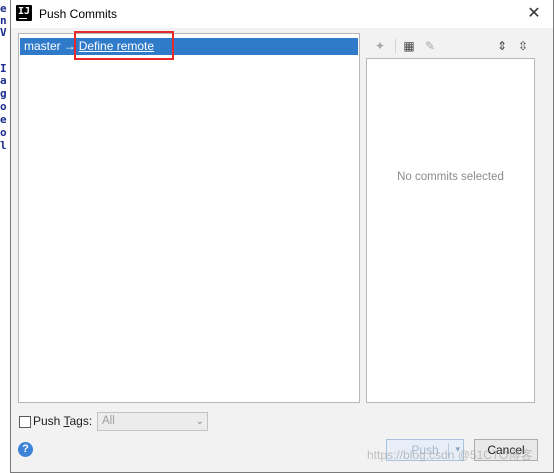 The image size is (554, 473). Describe the element at coordinates (395, 46) in the screenshot. I see `toolbar-separator` at that location.